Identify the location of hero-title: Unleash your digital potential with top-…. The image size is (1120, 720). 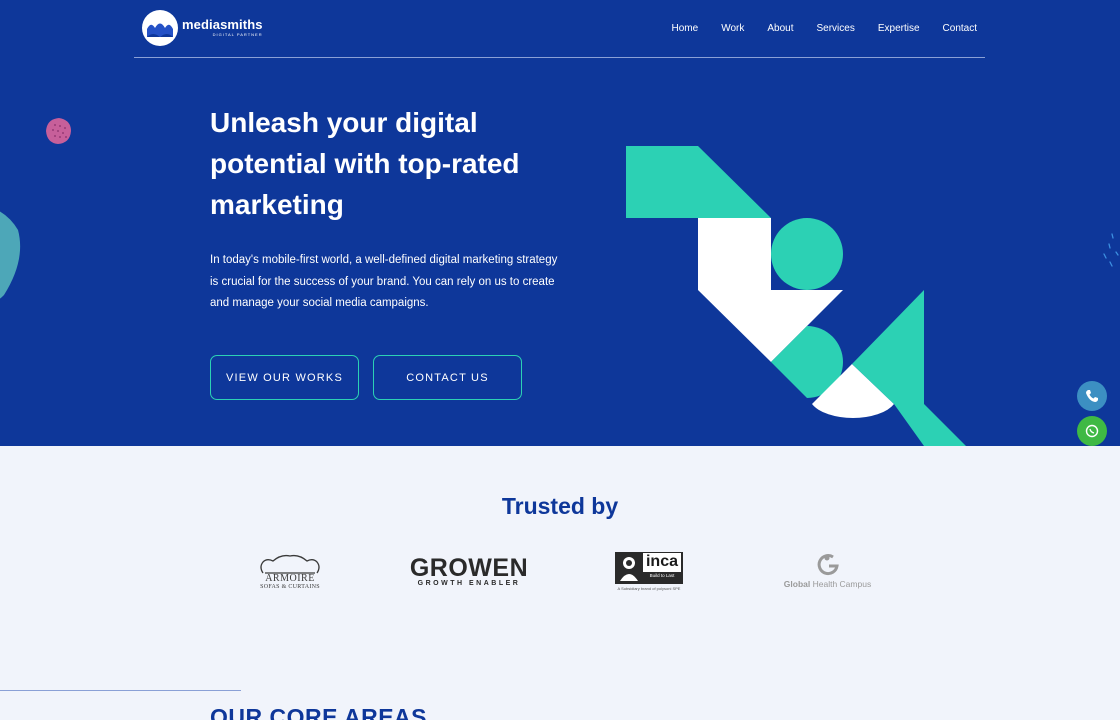
(365, 163).